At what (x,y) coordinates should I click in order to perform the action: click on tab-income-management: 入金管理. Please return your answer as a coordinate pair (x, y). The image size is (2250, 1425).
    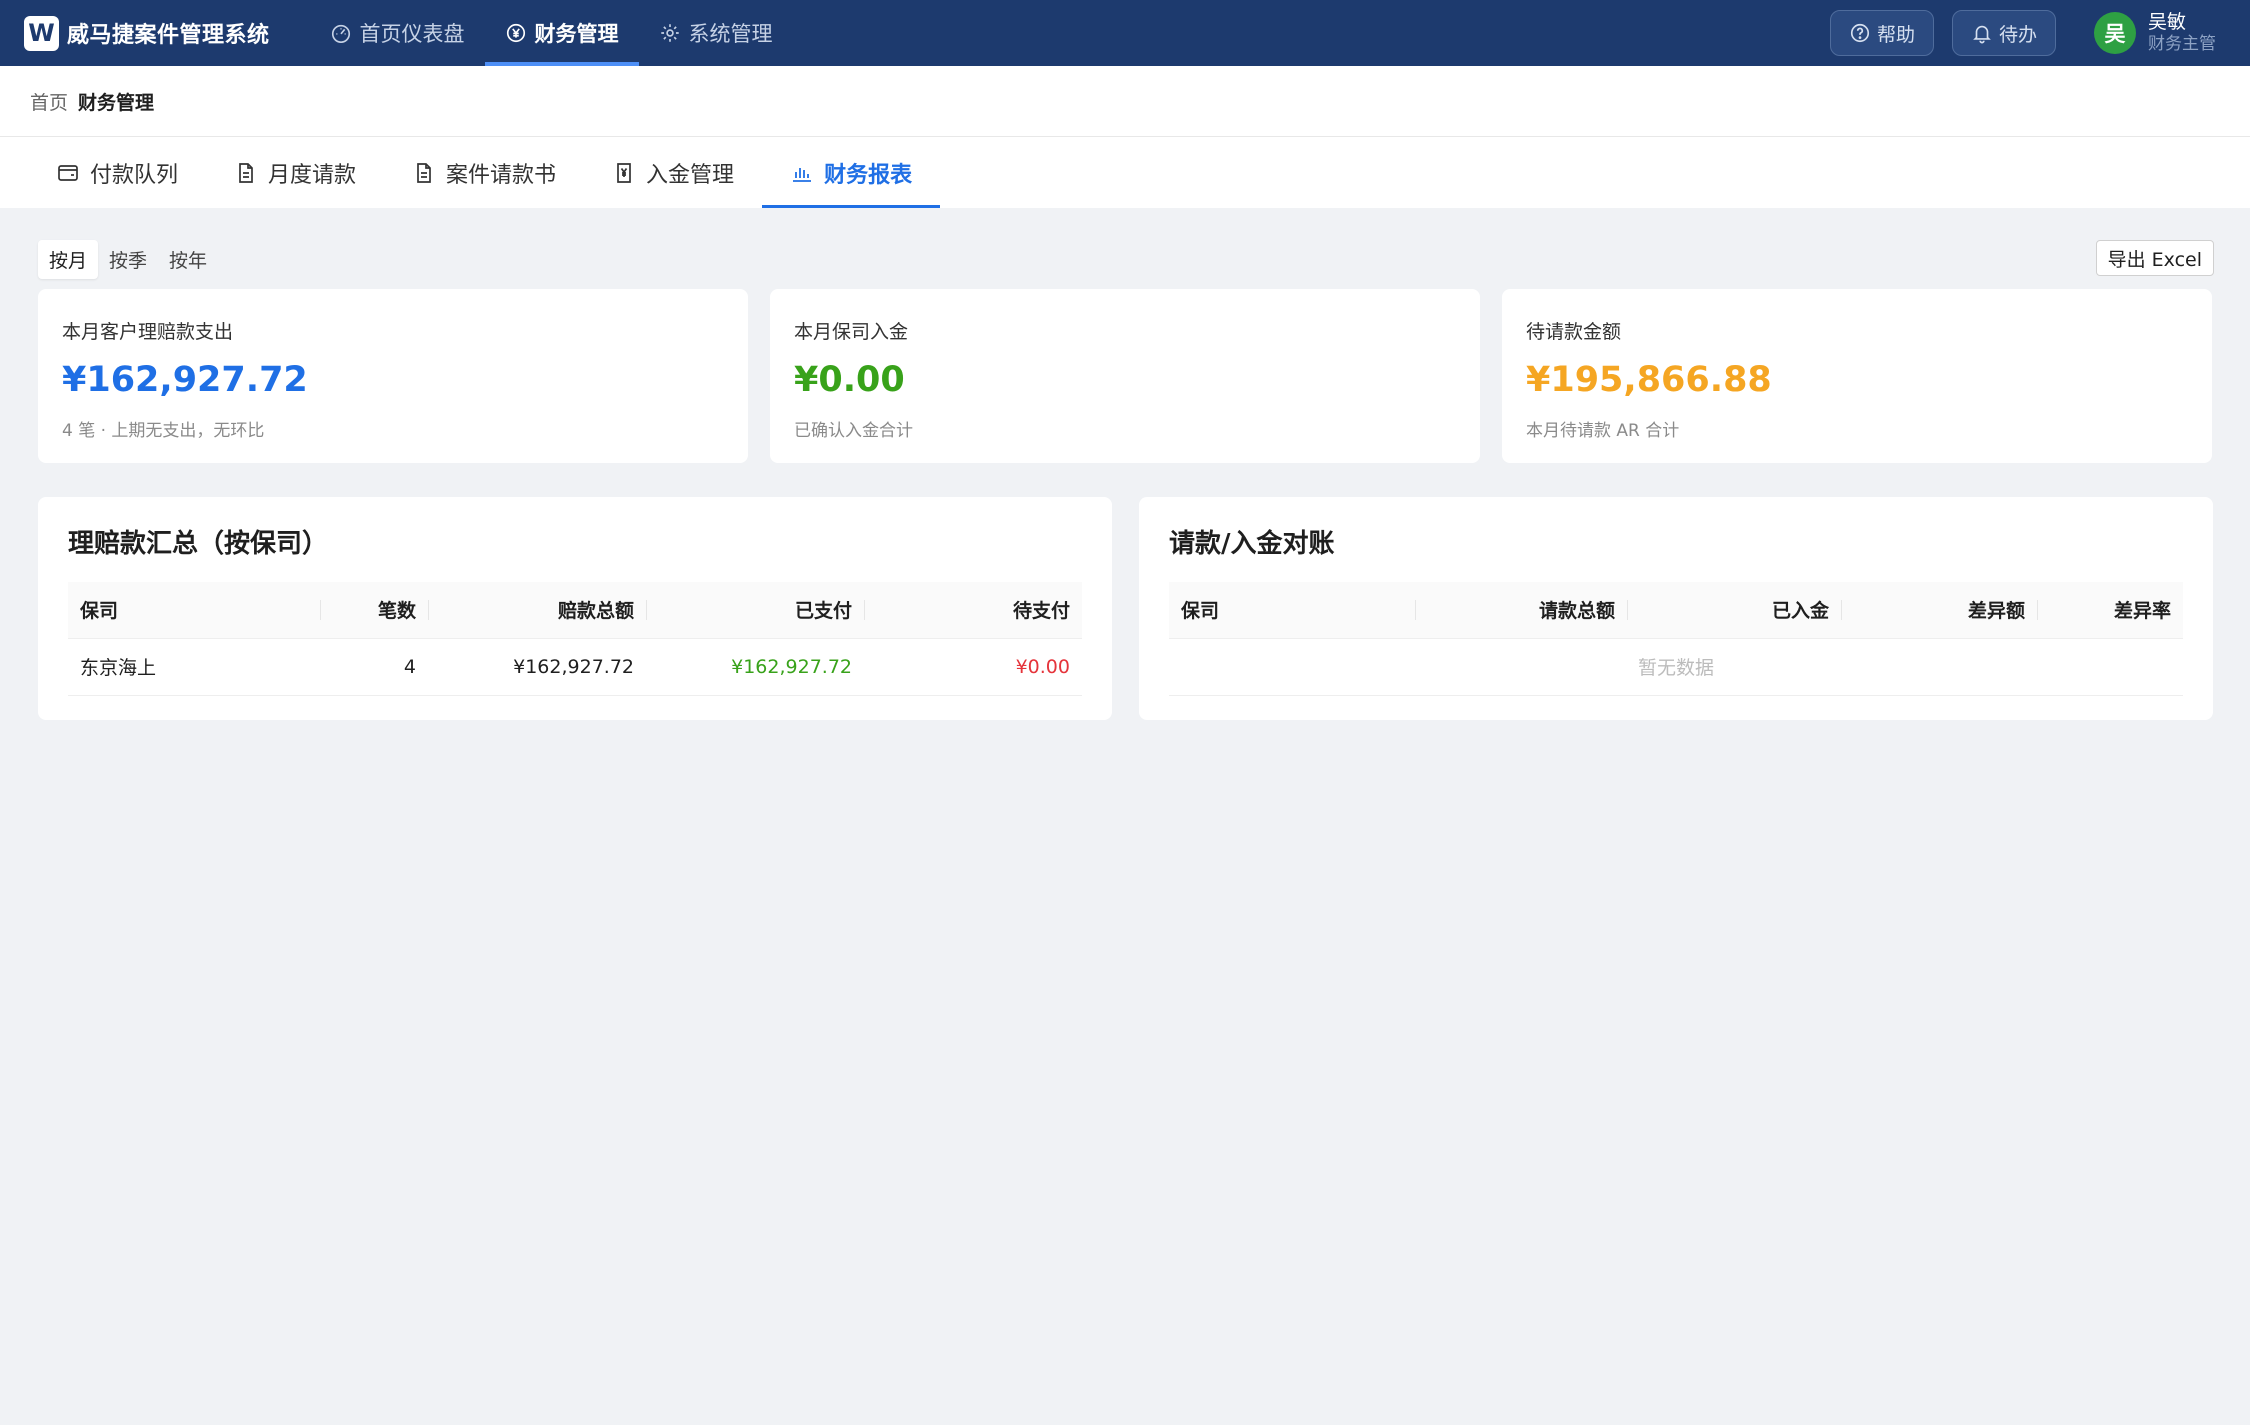
    Looking at the image, I should click on (673, 172).